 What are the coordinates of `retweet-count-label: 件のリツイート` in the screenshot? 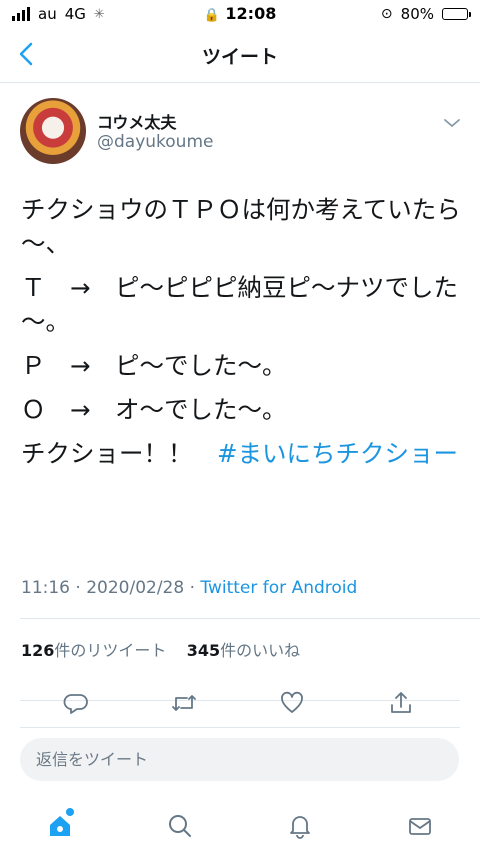 It's located at (110, 650).